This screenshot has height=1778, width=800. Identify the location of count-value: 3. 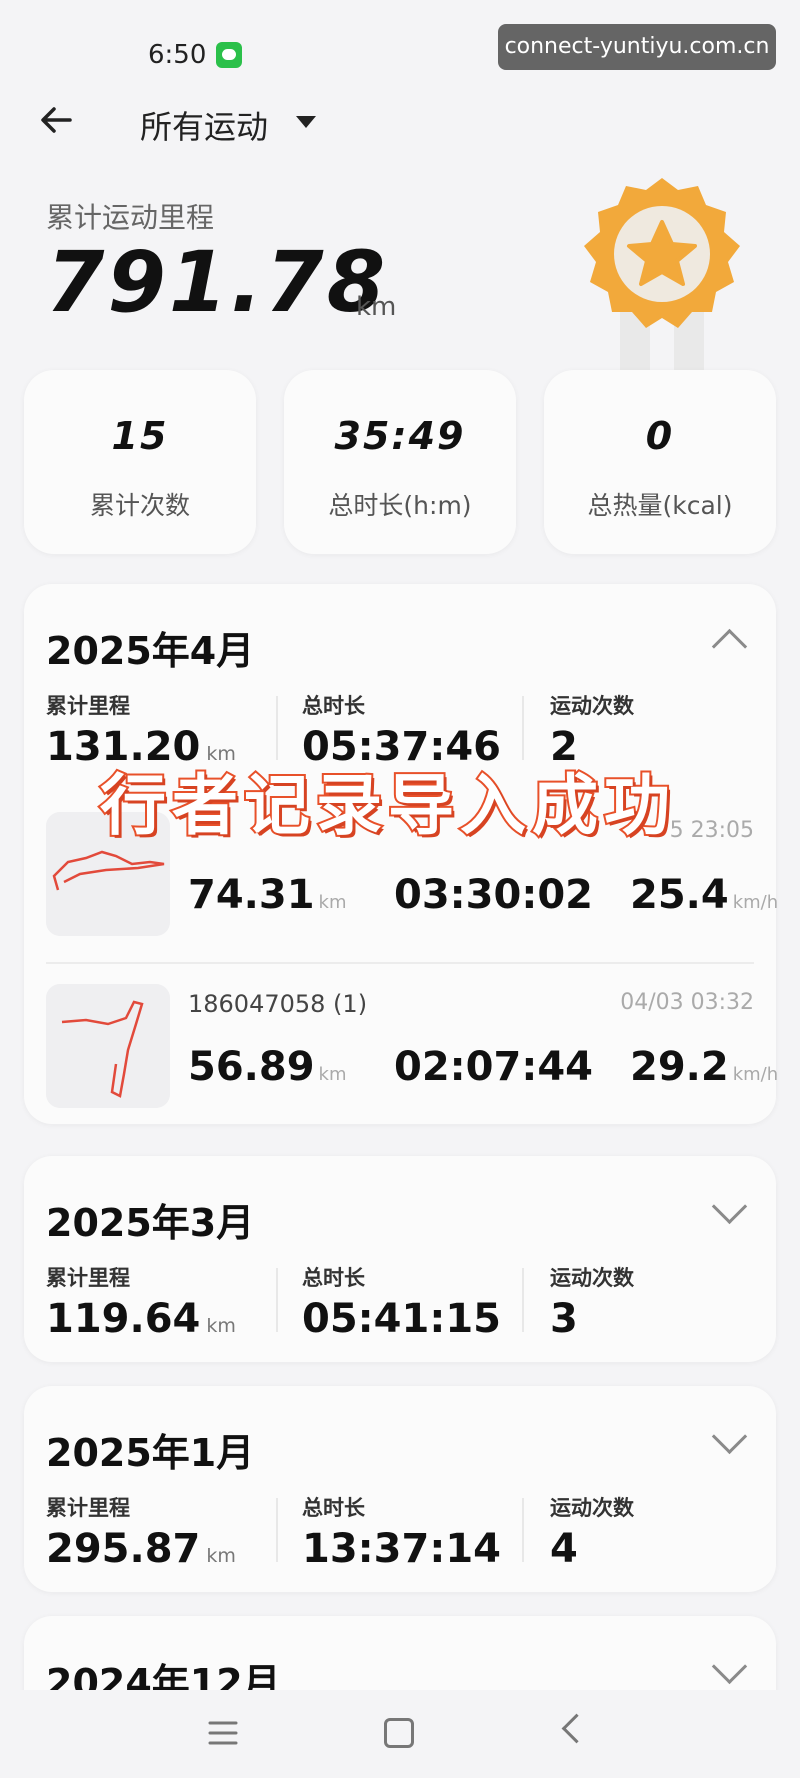
(564, 1319).